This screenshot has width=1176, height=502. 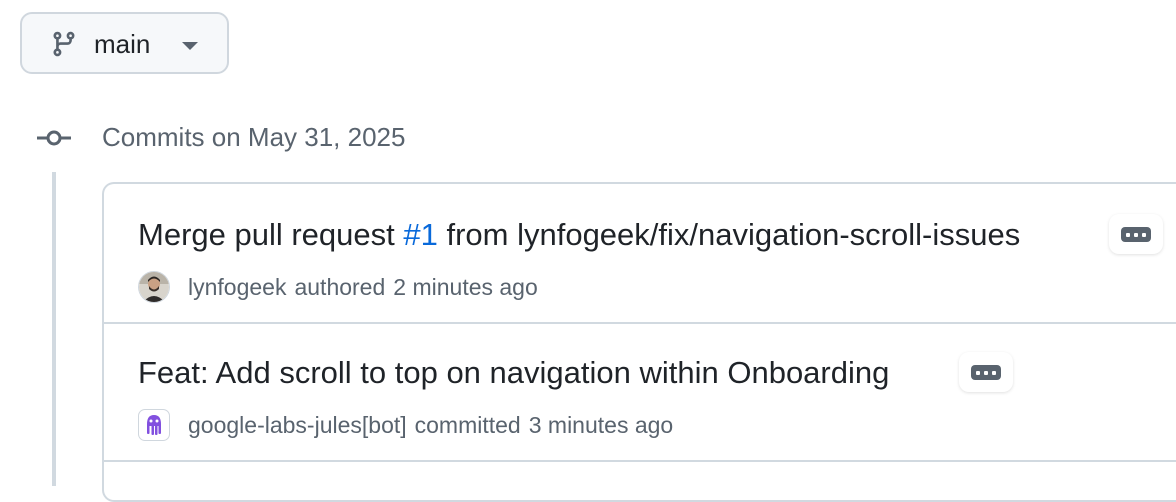 I want to click on pull-request-link: #1, so click(x=420, y=234).